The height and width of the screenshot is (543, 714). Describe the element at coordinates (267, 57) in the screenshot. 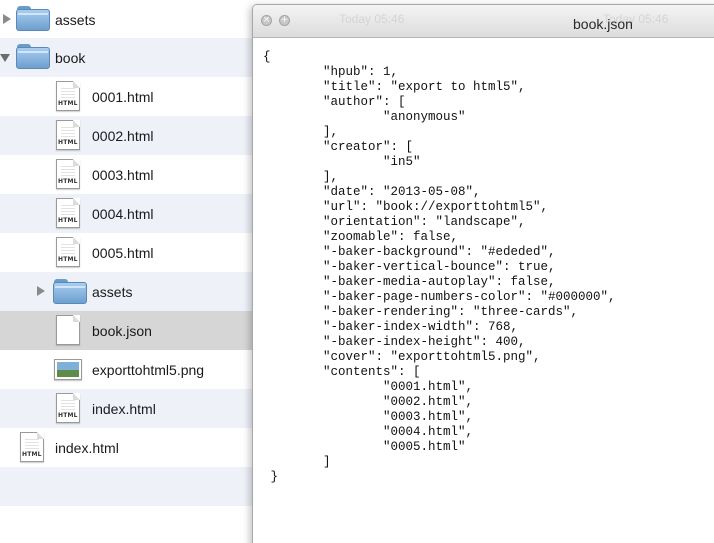

I see `code-line: {` at that location.